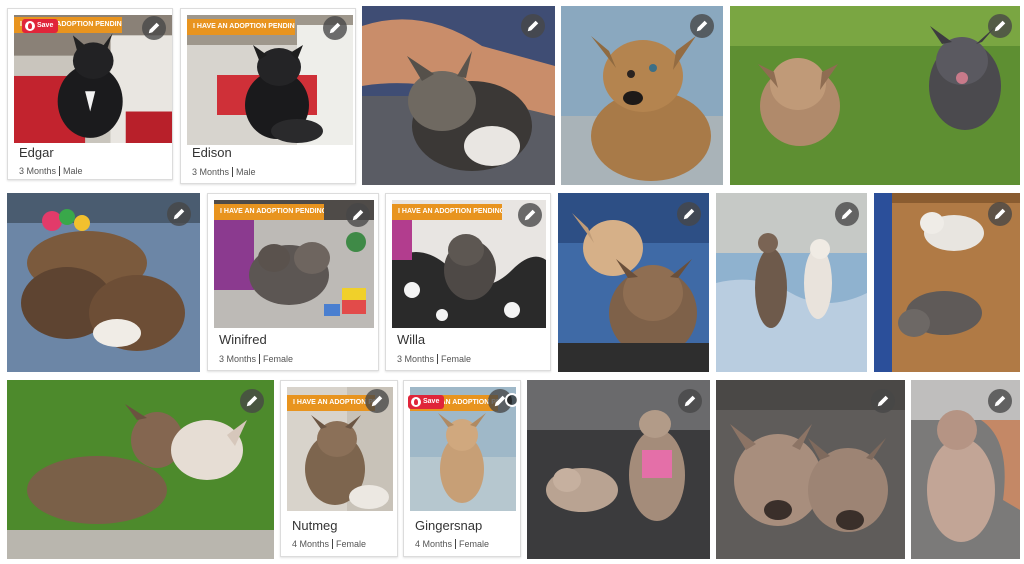 This screenshot has height=564, width=1024. Describe the element at coordinates (512, 400) in the screenshot. I see `visual-search-icon` at that location.